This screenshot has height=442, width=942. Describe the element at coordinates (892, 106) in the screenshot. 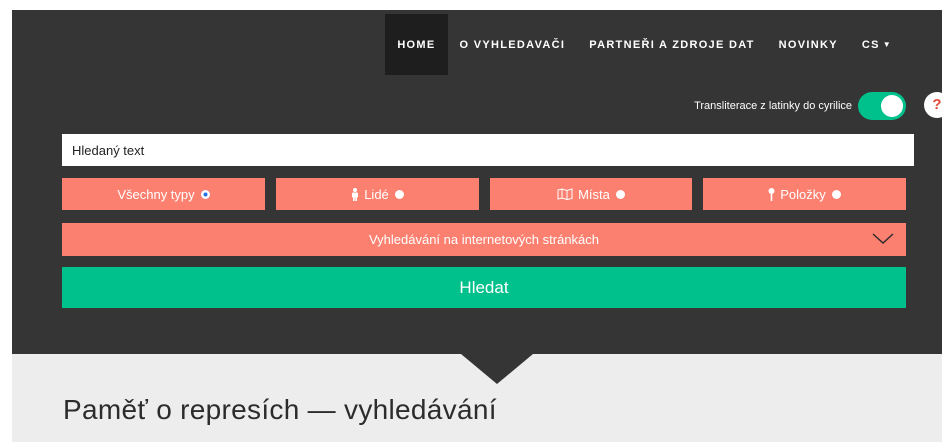

I see `toggle-knob` at that location.